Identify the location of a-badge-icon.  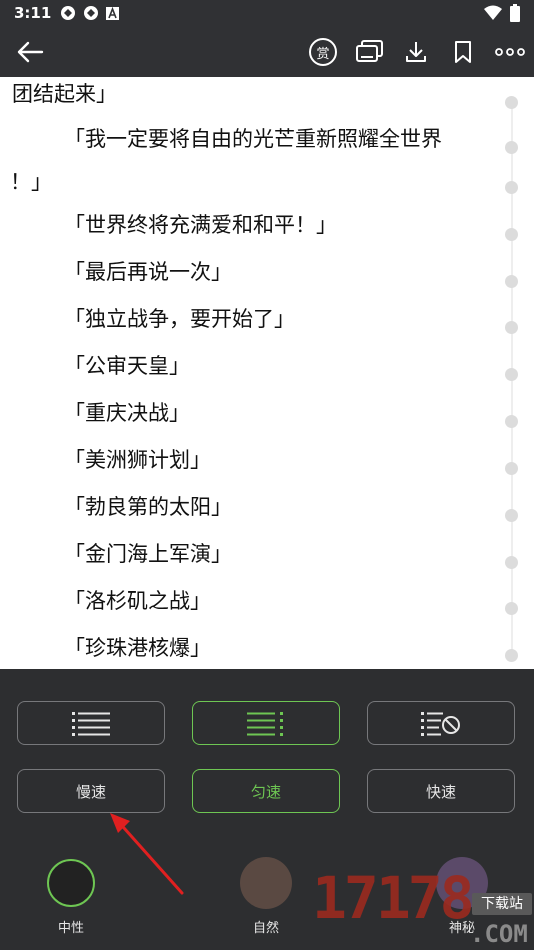
(112, 13).